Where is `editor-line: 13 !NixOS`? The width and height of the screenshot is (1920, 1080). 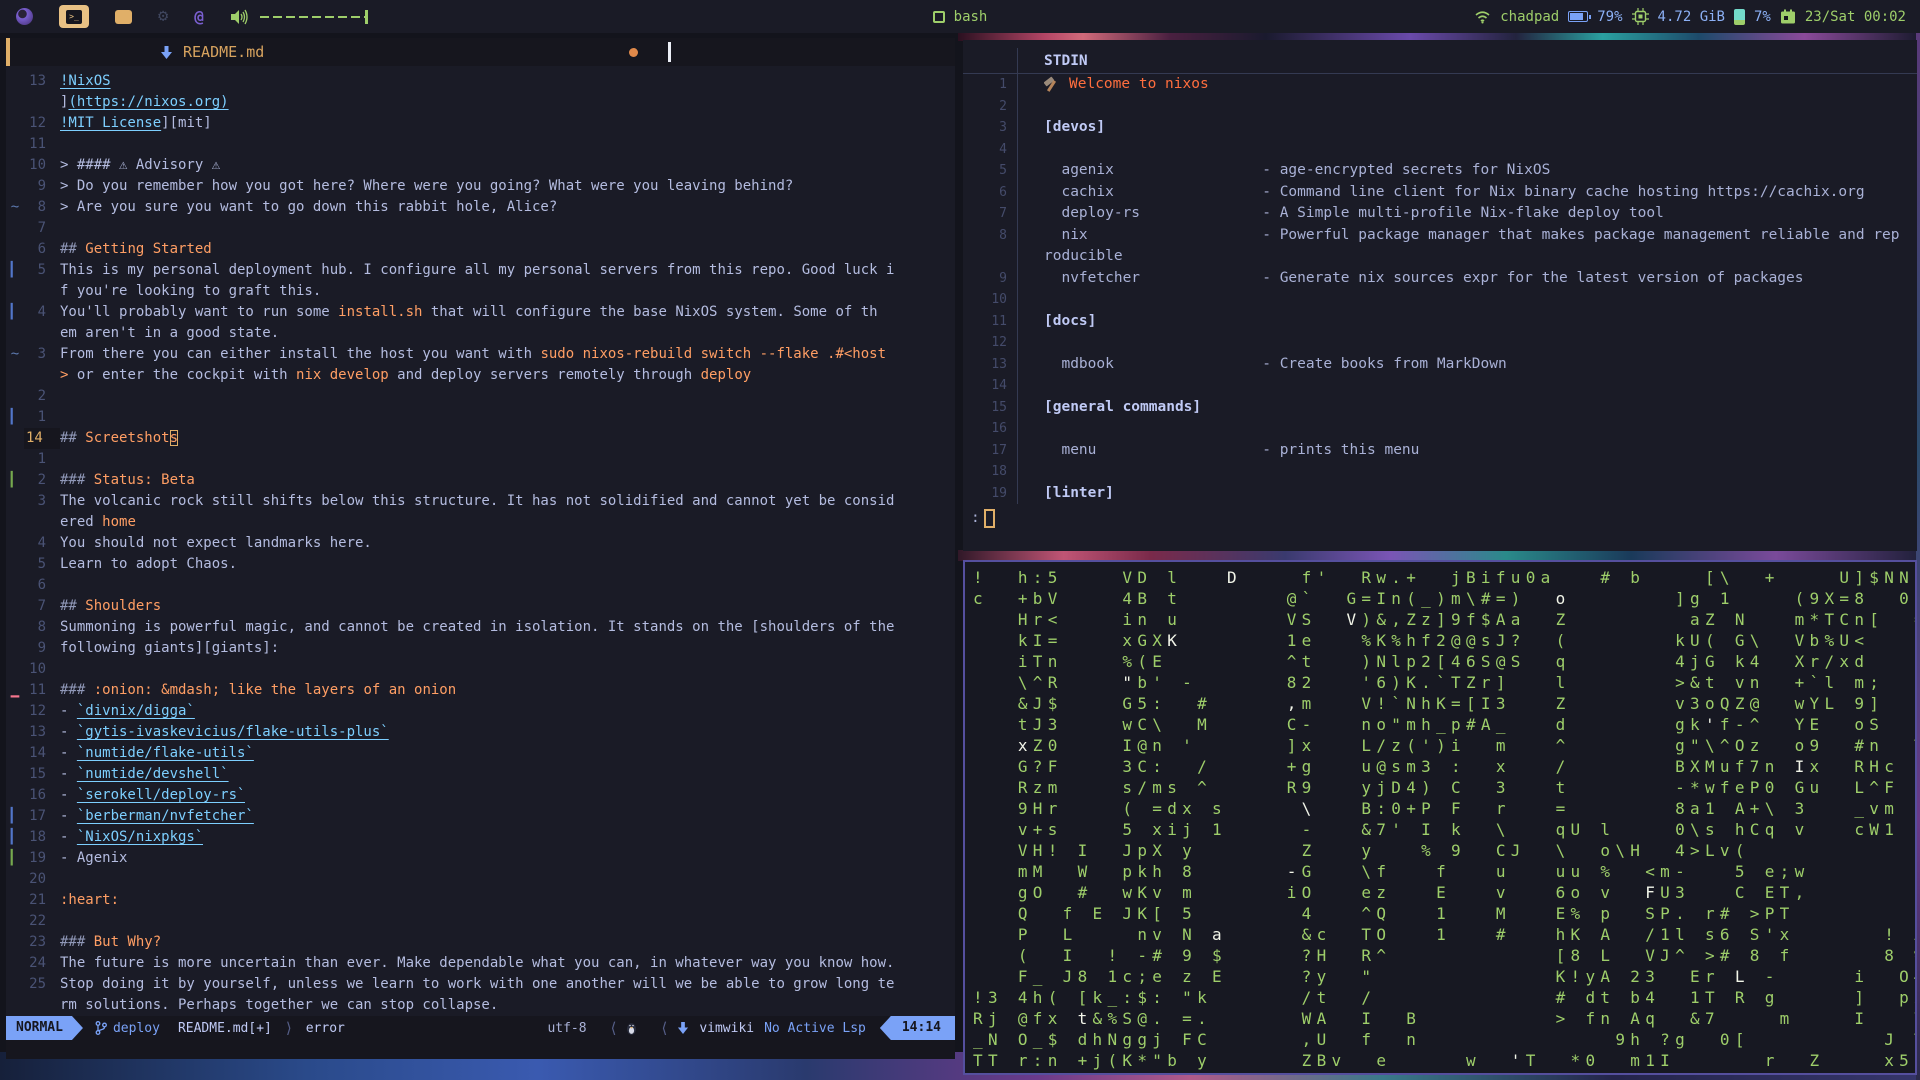
editor-line: 13 !NixOS is located at coordinates (480, 81).